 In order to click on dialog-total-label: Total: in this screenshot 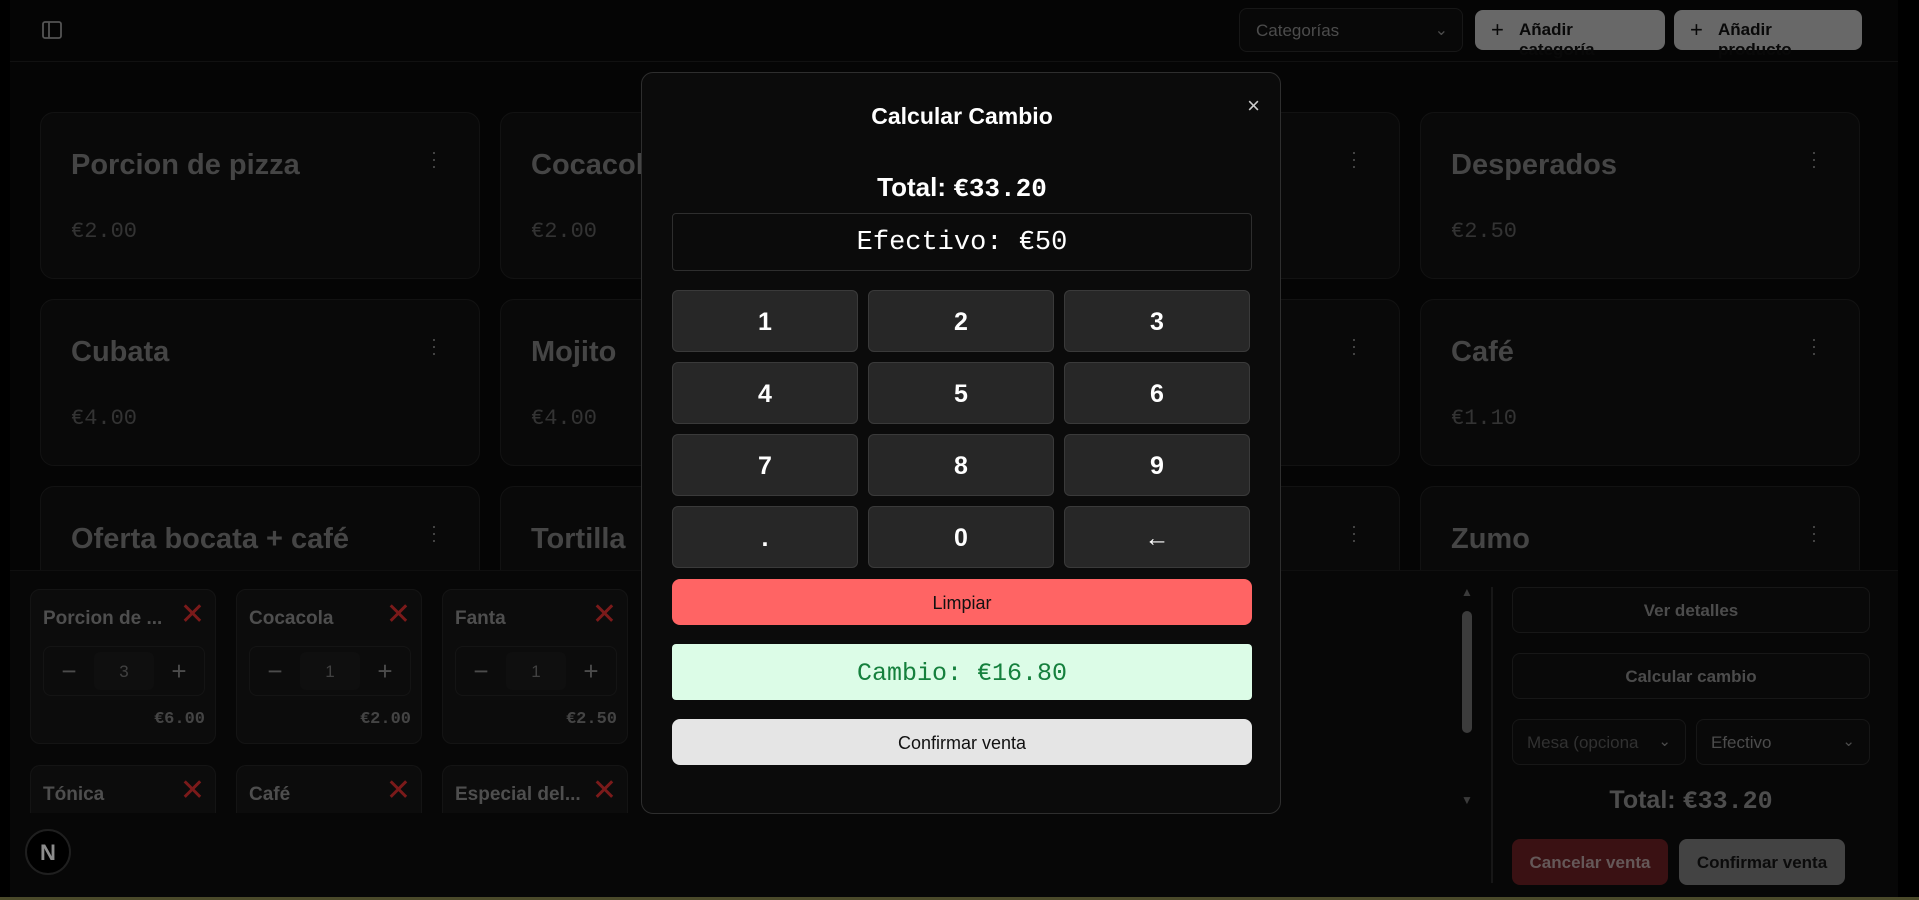, I will do `click(911, 187)`.